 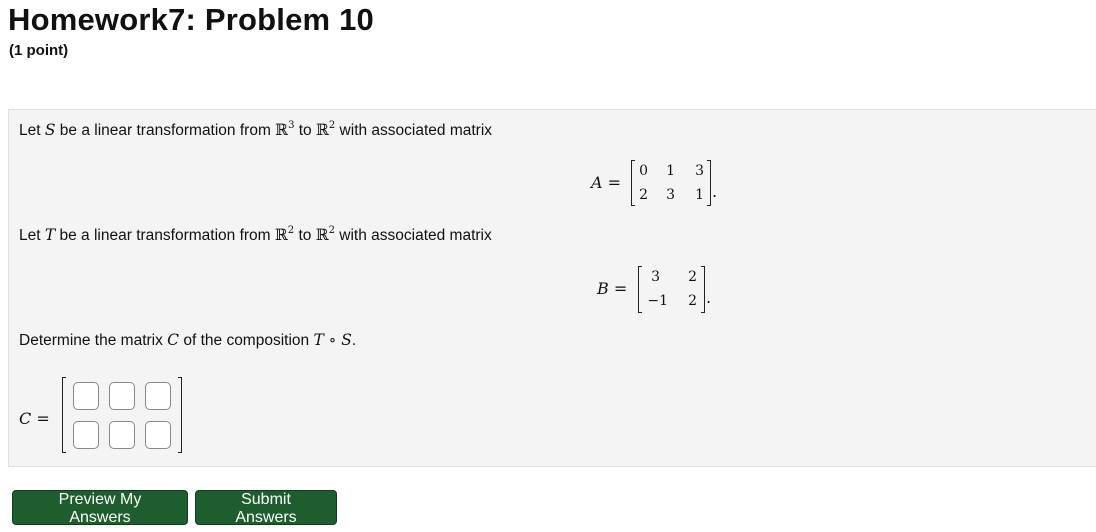 I want to click on statement-3-pre: Determine the matrix, so click(x=93, y=340).